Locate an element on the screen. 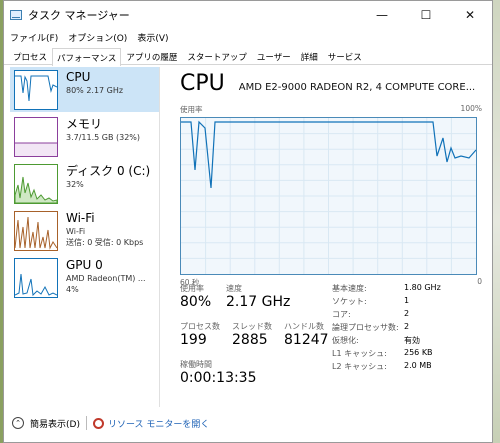 Image resolution: width=500 pixels, height=443 pixels. speed-value: 2.17 GHz is located at coordinates (258, 302).